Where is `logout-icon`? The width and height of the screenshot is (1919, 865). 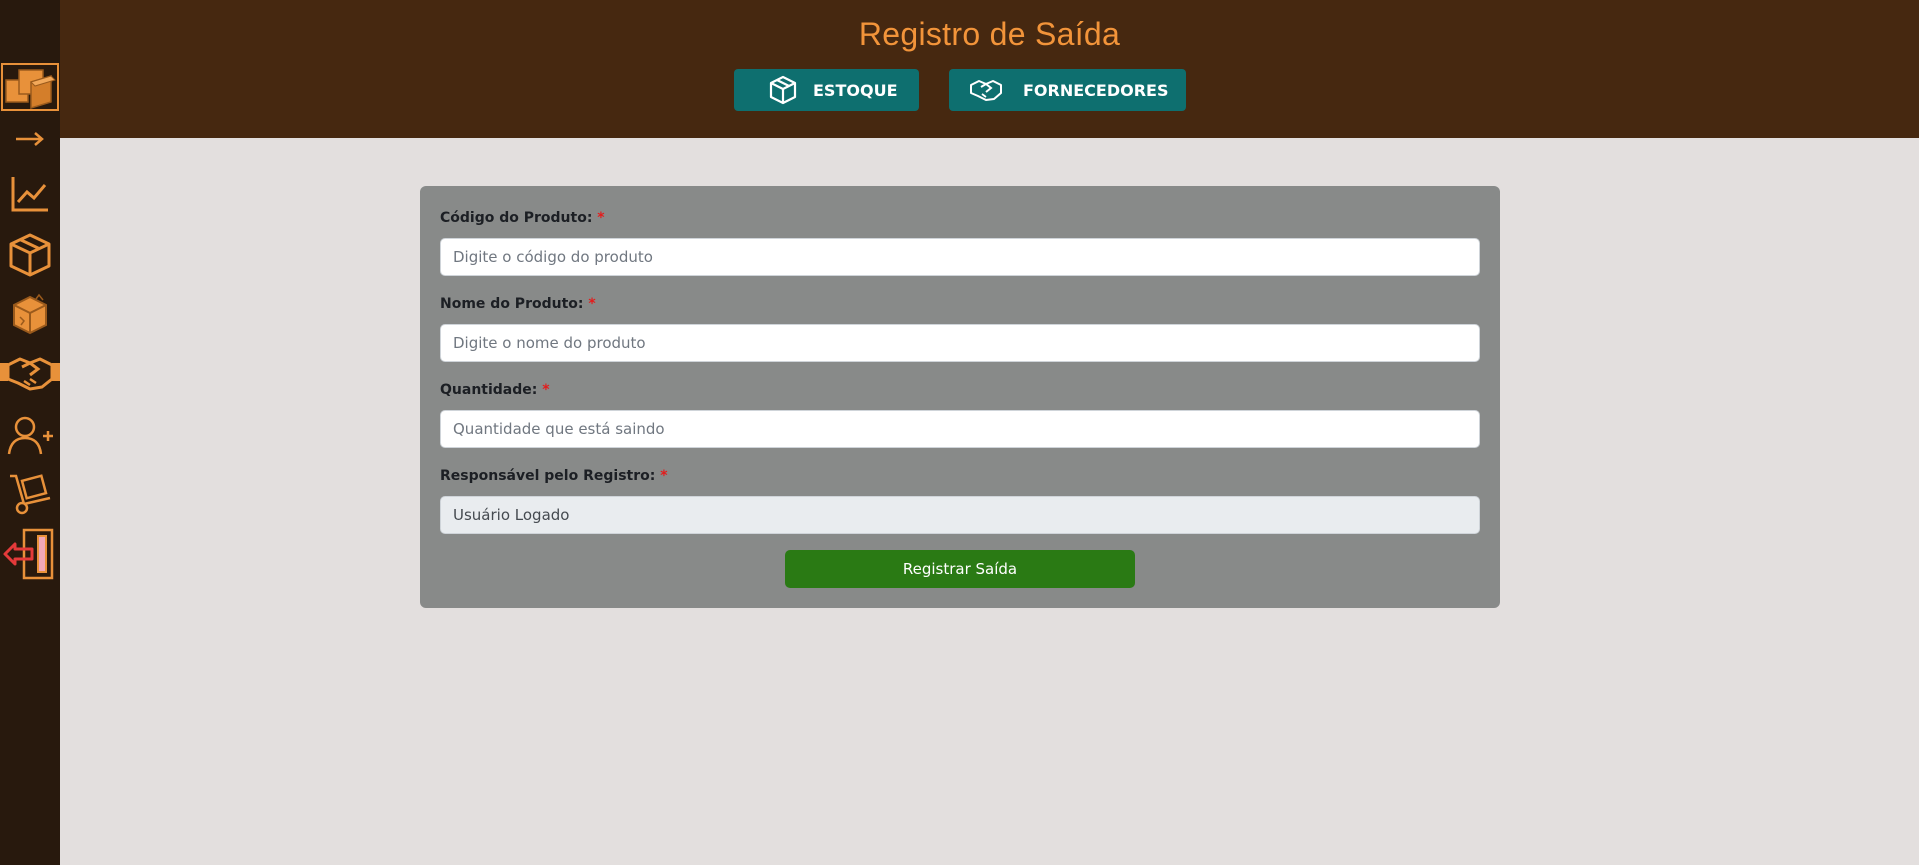 logout-icon is located at coordinates (30, 554).